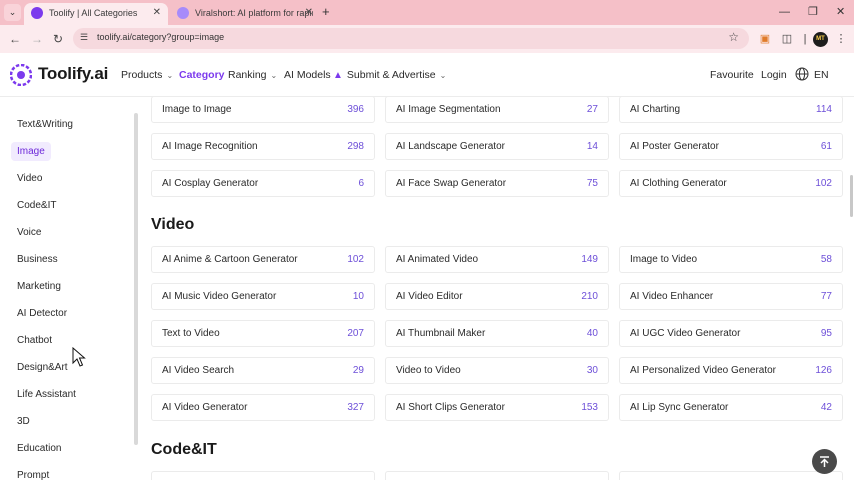 This screenshot has width=854, height=480. What do you see at coordinates (355, 407) in the screenshot?
I see `category-count: 327` at bounding box center [355, 407].